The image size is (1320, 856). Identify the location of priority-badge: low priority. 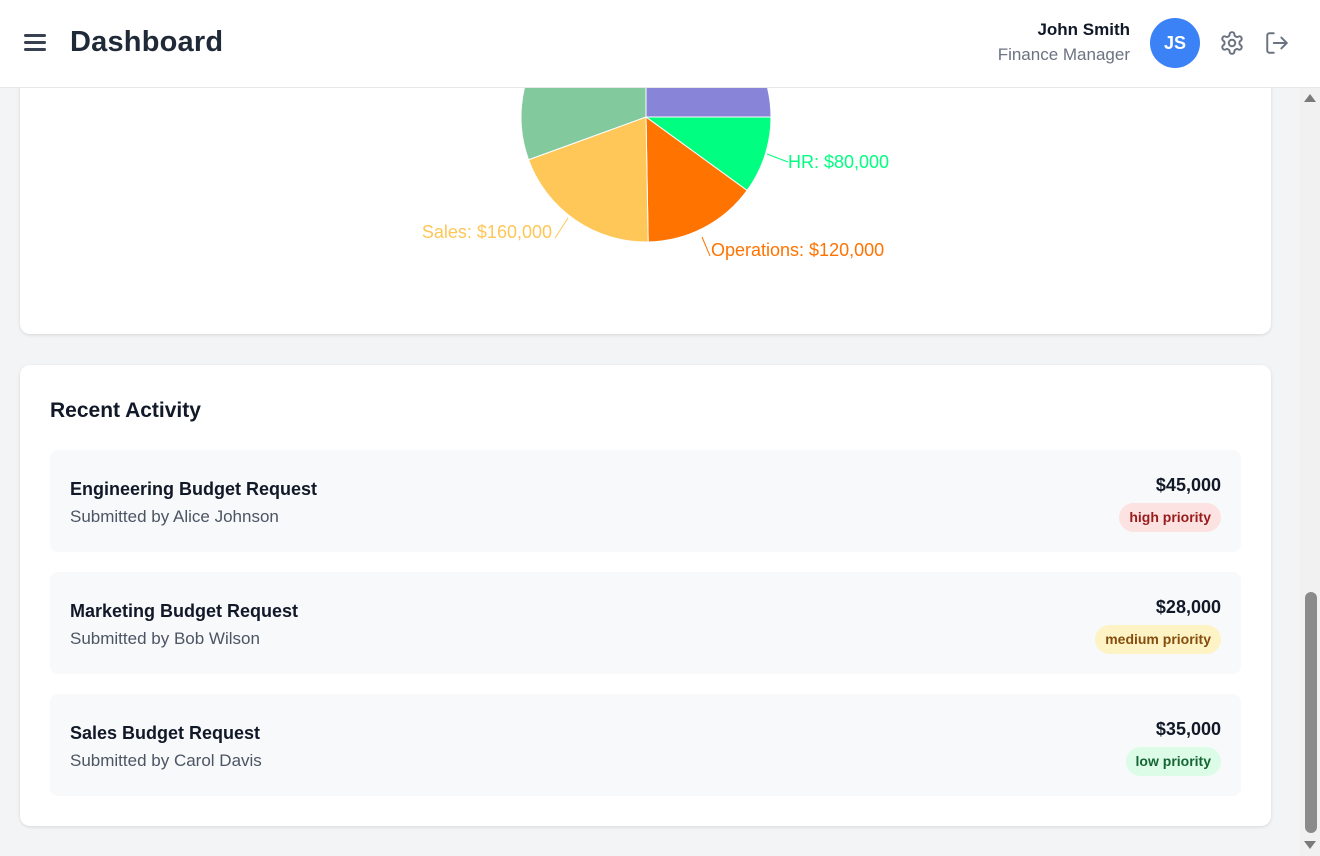
(1173, 761).